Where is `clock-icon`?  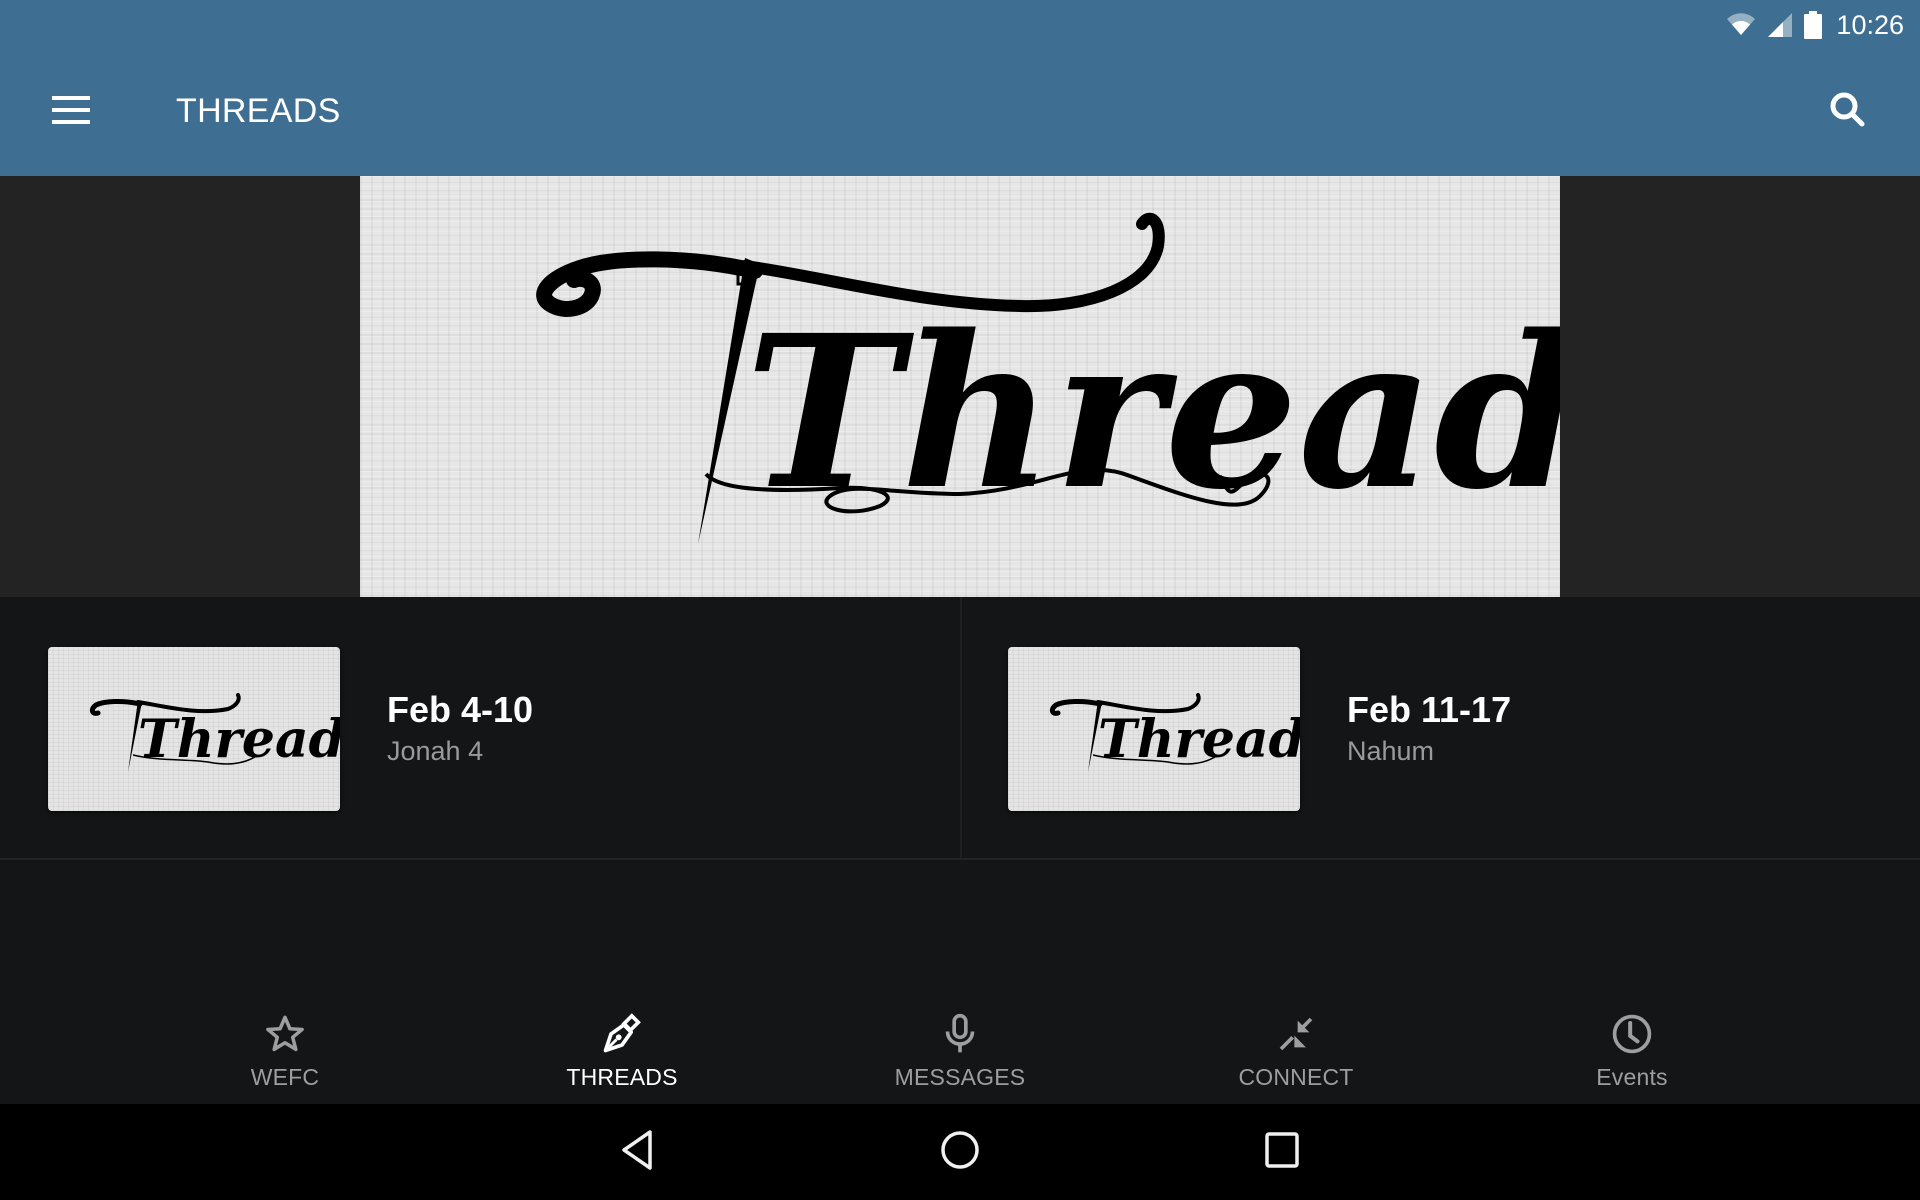
clock-icon is located at coordinates (1632, 1034).